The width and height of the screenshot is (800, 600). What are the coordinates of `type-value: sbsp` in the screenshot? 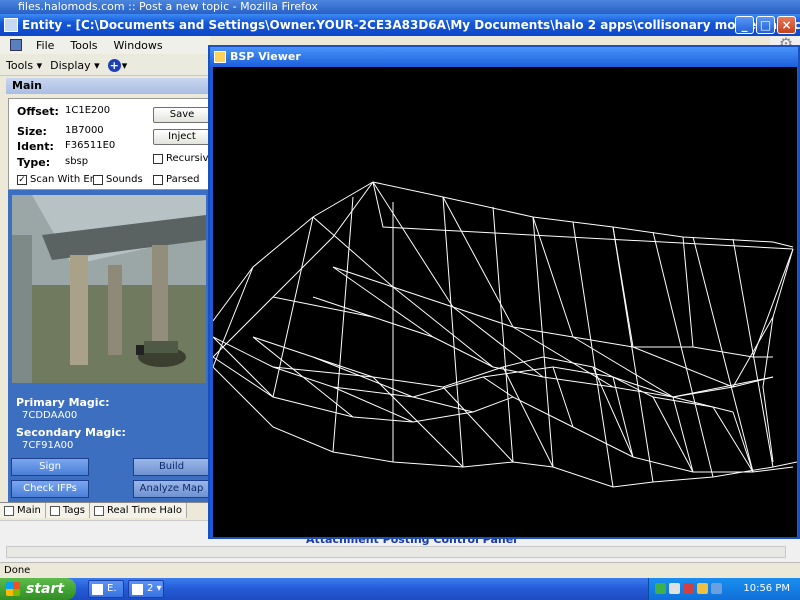 It's located at (77, 161).